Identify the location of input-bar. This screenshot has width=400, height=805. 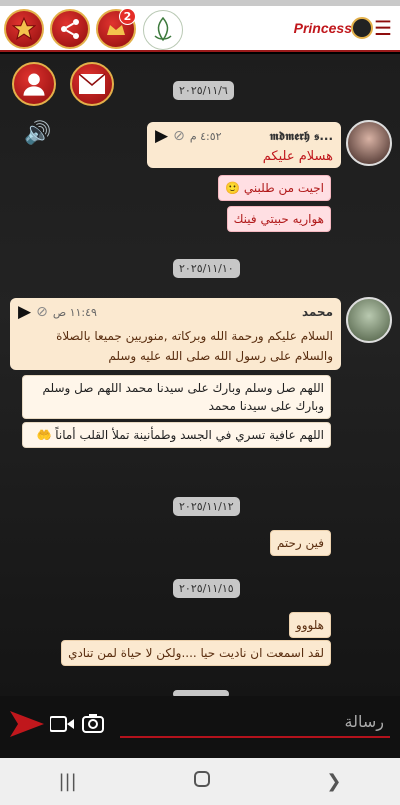
(200, 727).